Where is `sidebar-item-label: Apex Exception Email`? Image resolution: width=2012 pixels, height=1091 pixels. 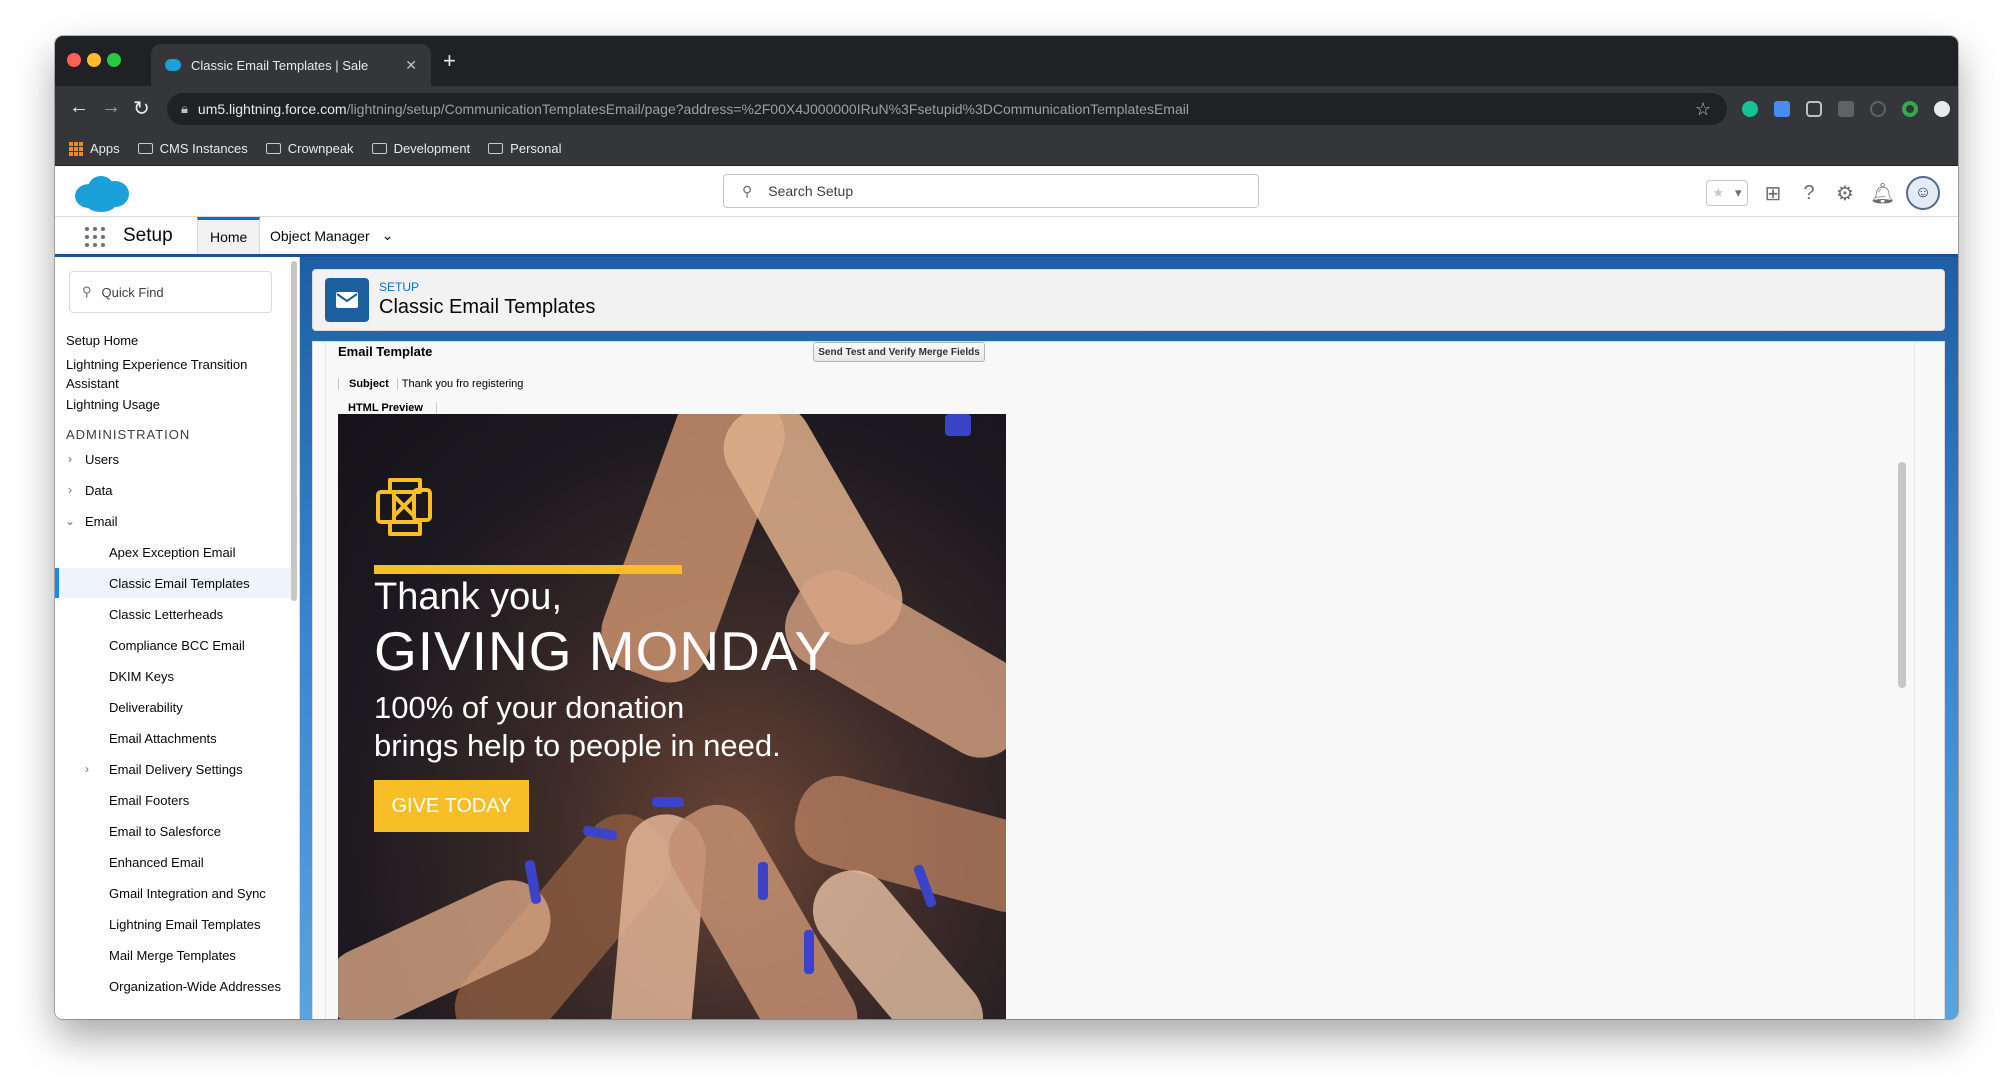 sidebar-item-label: Apex Exception Email is located at coordinates (172, 552).